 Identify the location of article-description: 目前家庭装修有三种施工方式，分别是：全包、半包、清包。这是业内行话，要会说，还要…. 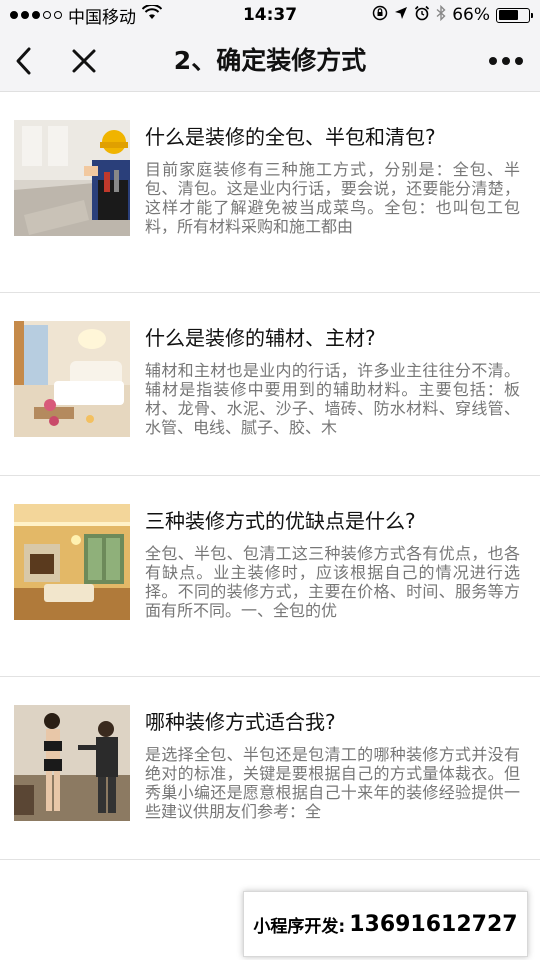
(332, 198).